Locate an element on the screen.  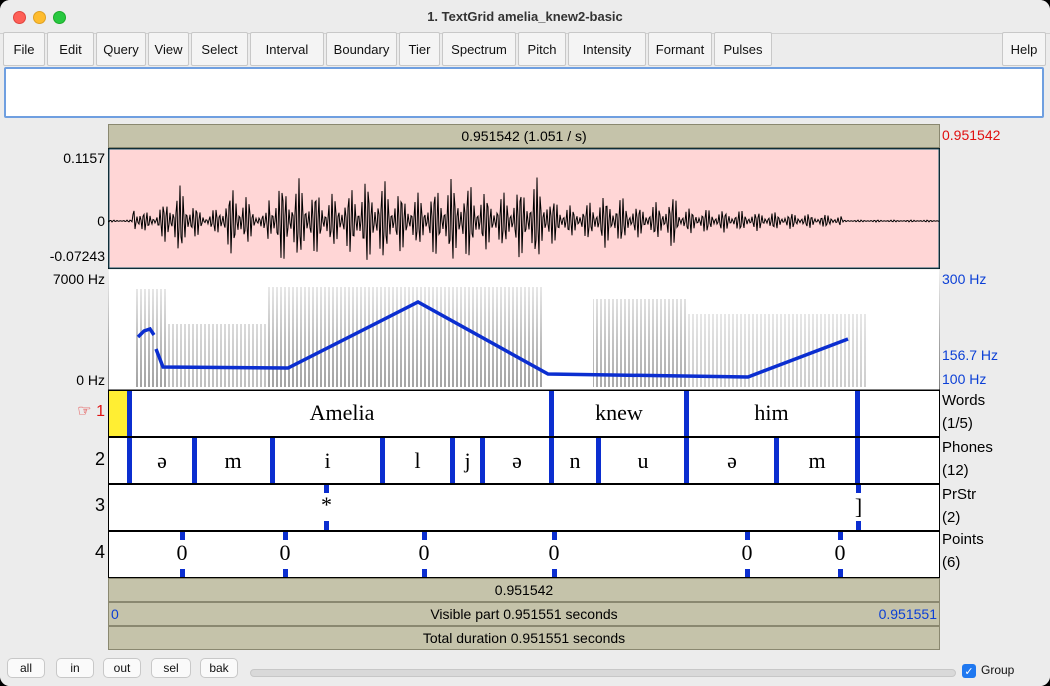
zoom-back-button: bak is located at coordinates (219, 668).